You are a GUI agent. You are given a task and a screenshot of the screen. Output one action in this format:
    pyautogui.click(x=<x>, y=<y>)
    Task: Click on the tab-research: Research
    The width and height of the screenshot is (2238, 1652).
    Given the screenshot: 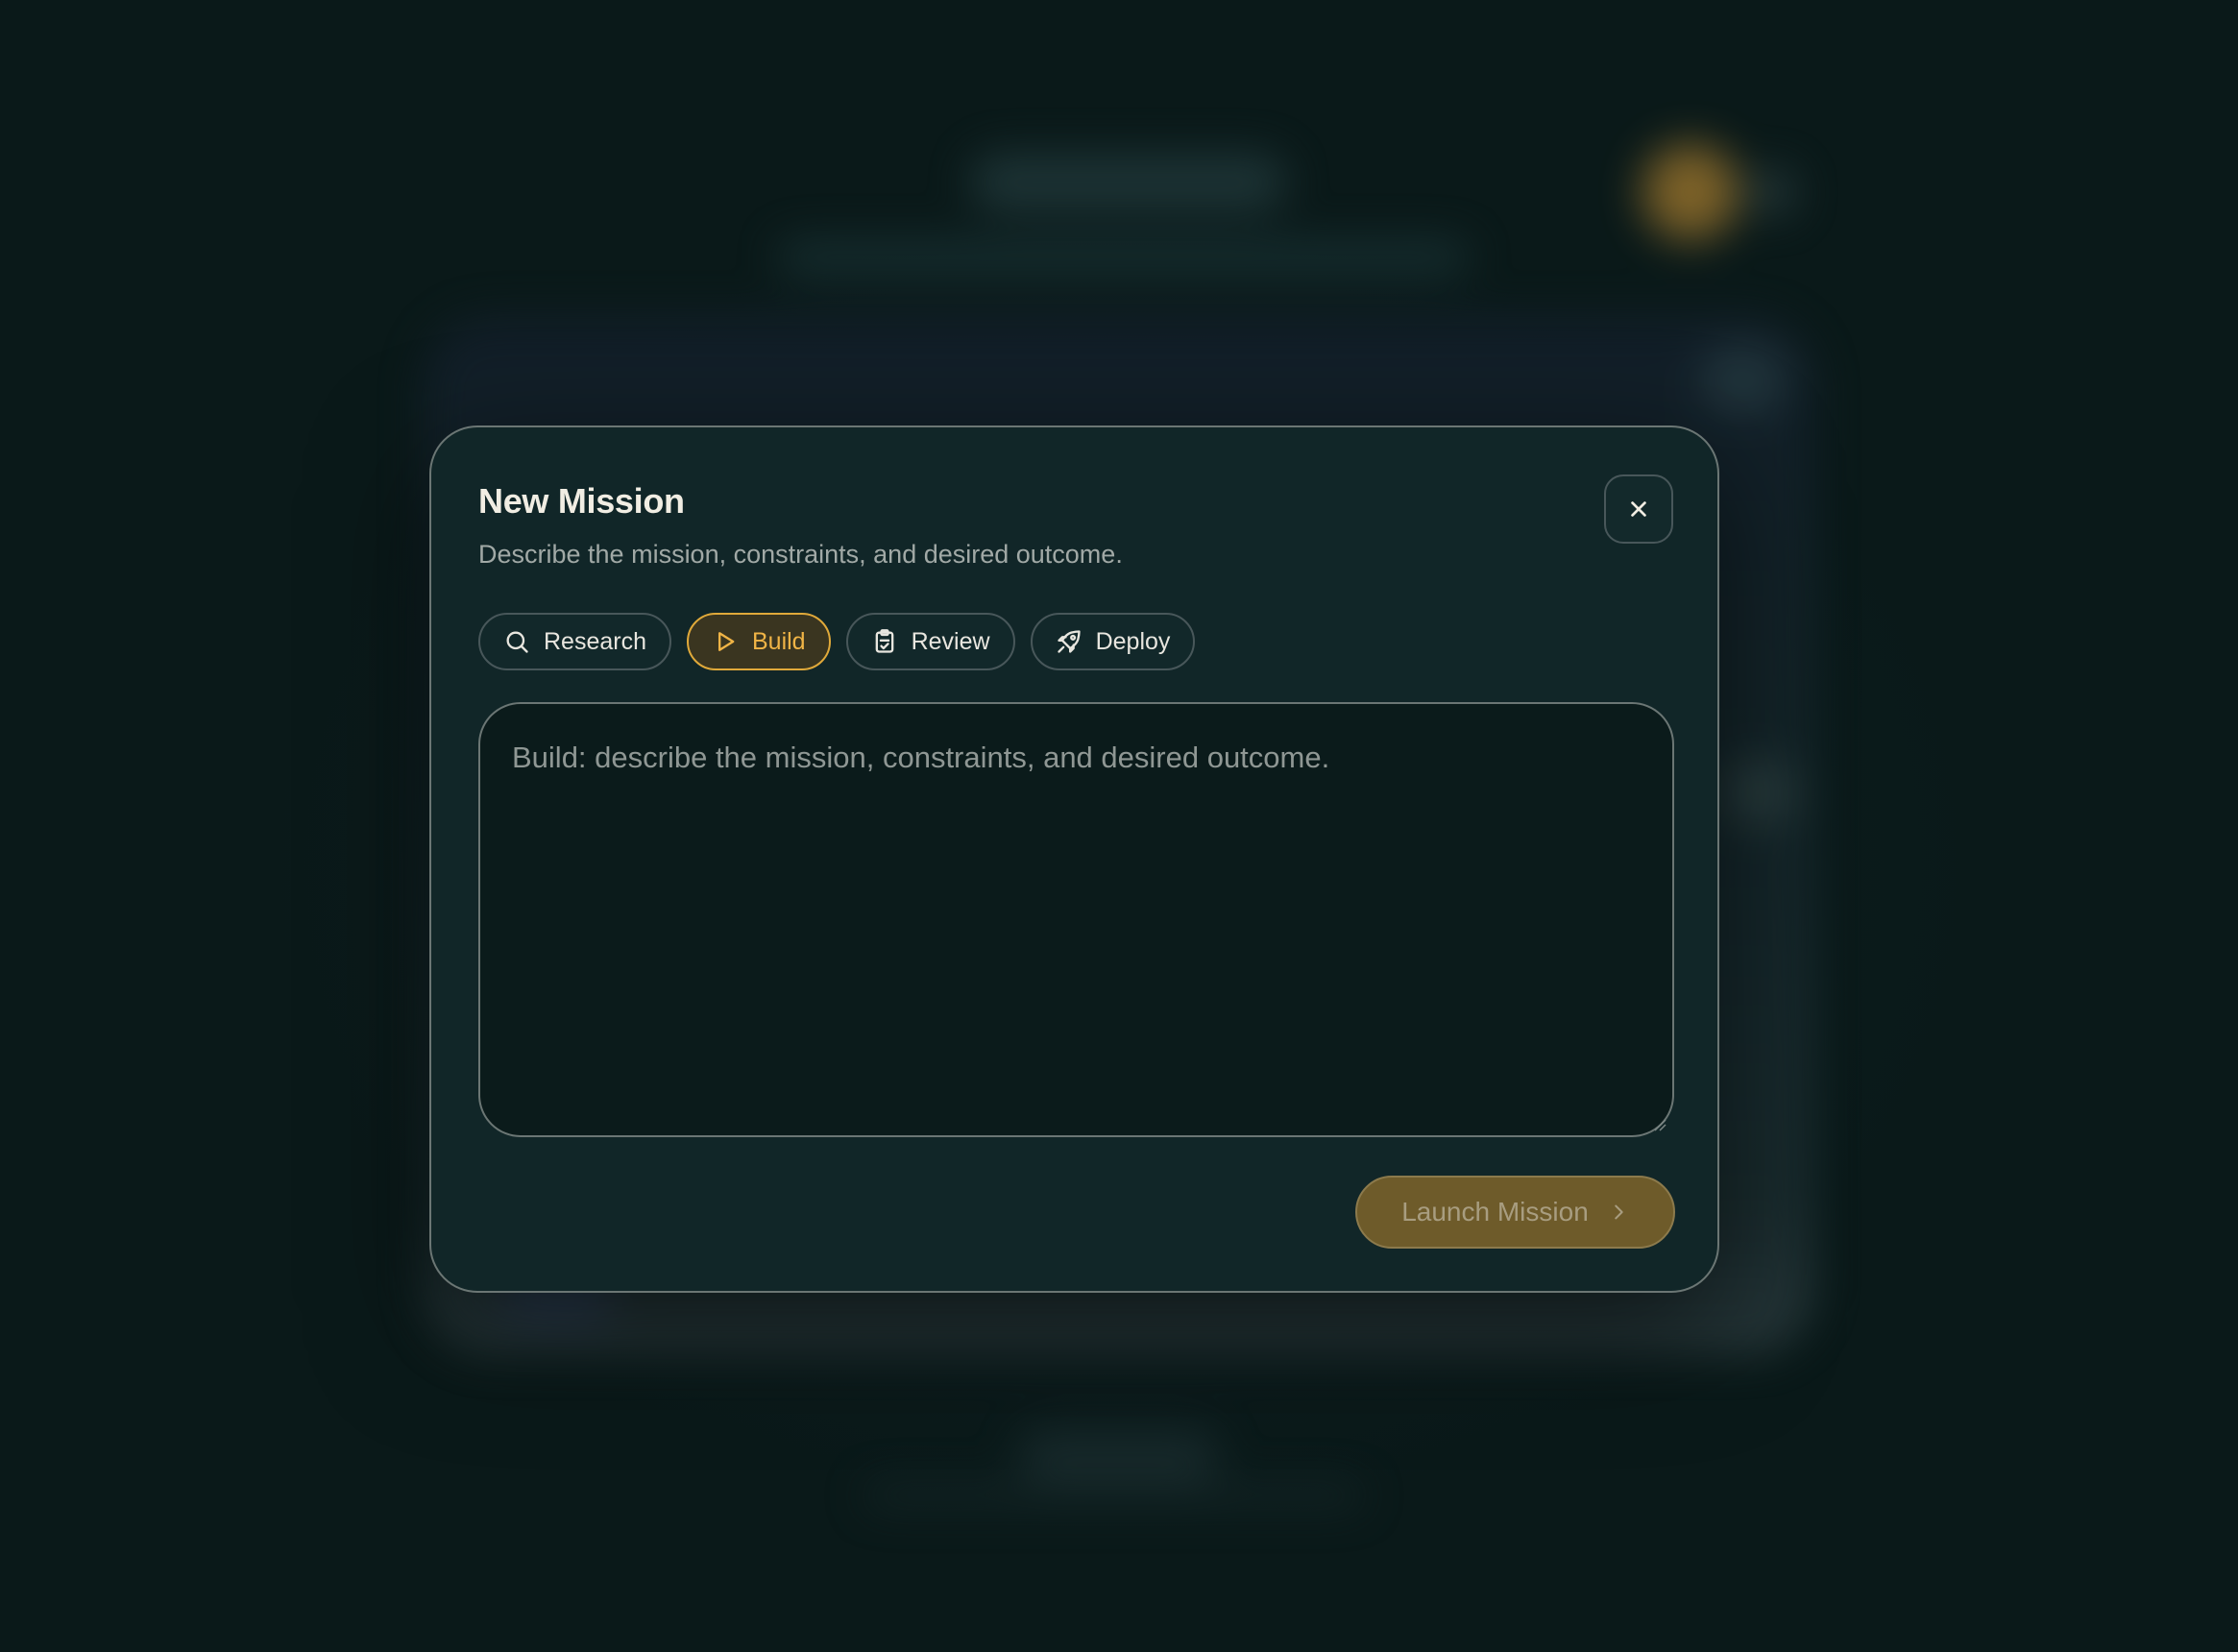 What is the action you would take?
    pyautogui.click(x=574, y=641)
    